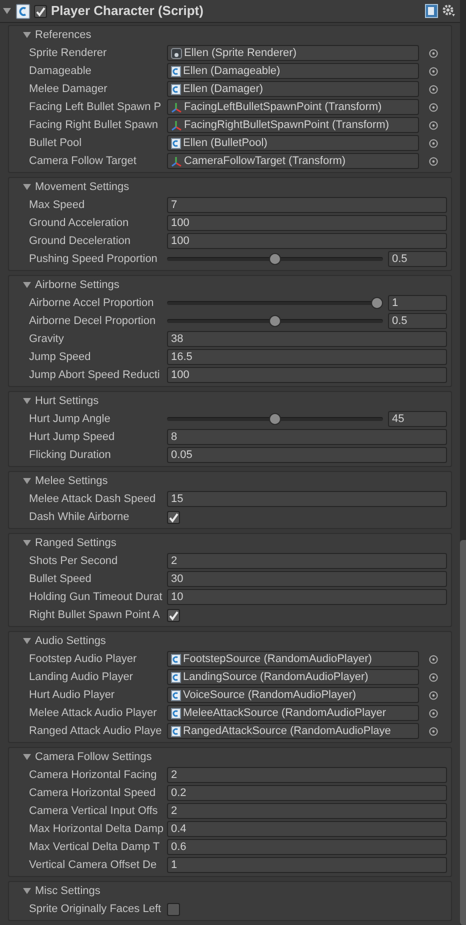 Image resolution: width=466 pixels, height=925 pixels. Describe the element at coordinates (95, 107) in the screenshot. I see `field-label: Facing Left Bullet Spawn P` at that location.